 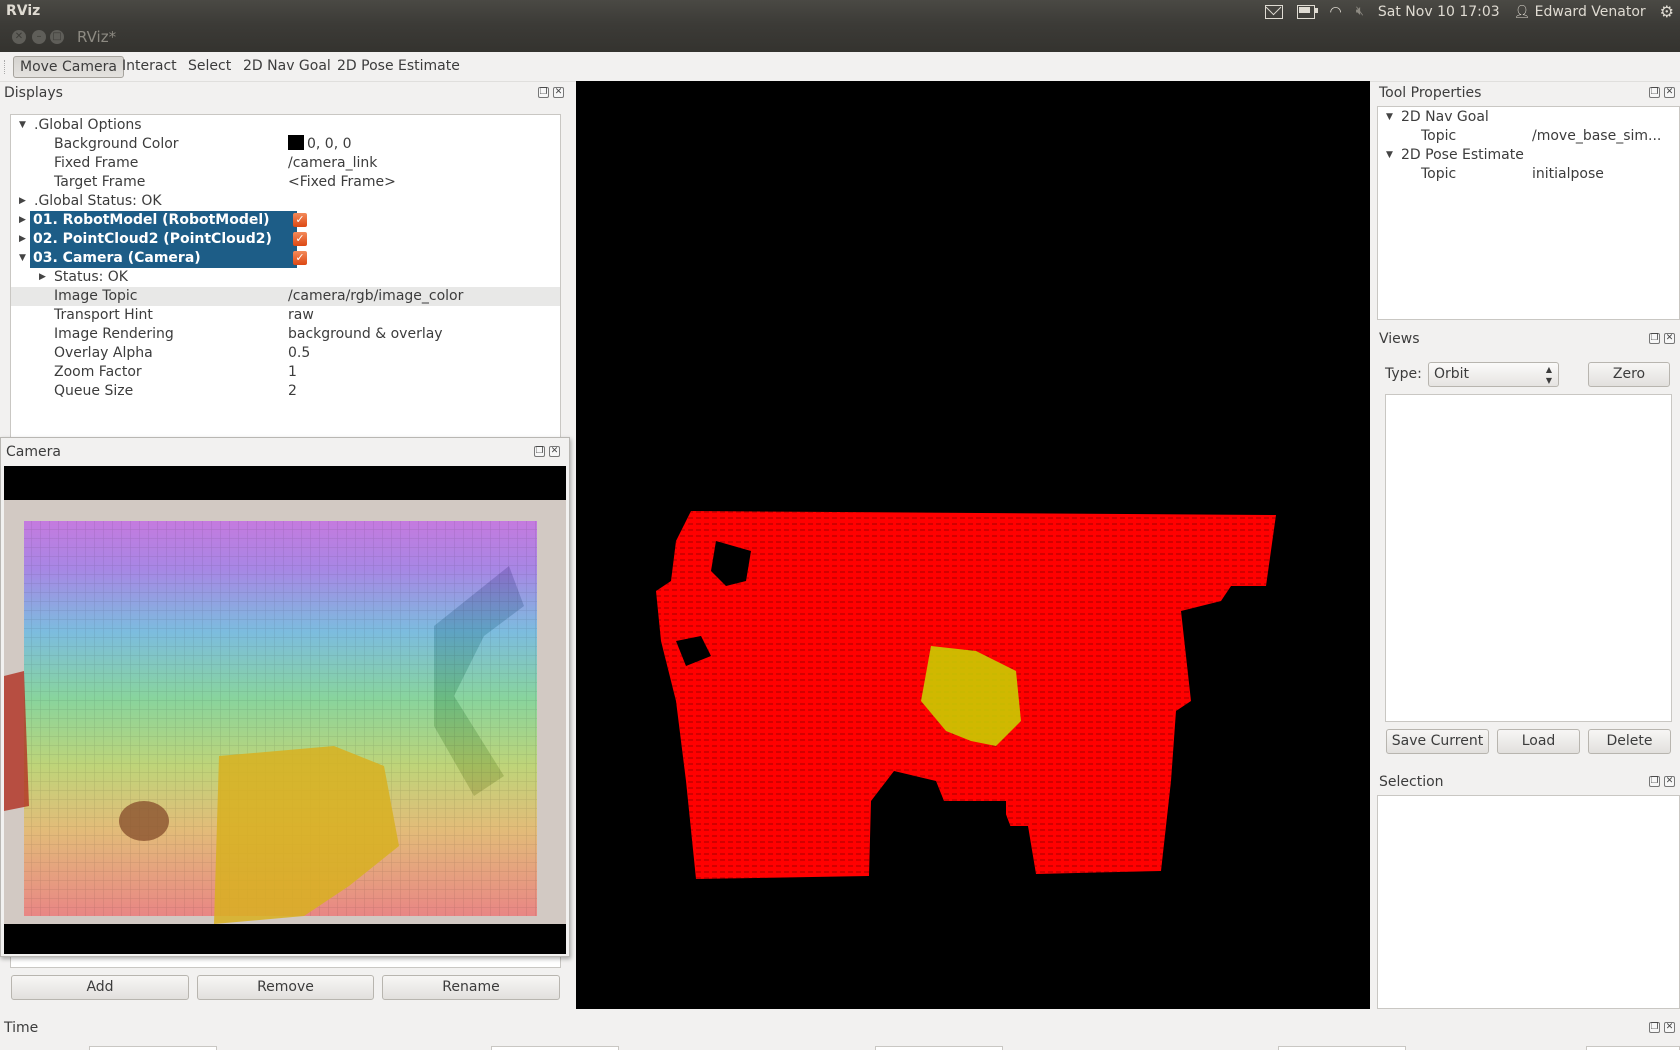 What do you see at coordinates (209, 67) in the screenshot?
I see `tool-select: Select` at bounding box center [209, 67].